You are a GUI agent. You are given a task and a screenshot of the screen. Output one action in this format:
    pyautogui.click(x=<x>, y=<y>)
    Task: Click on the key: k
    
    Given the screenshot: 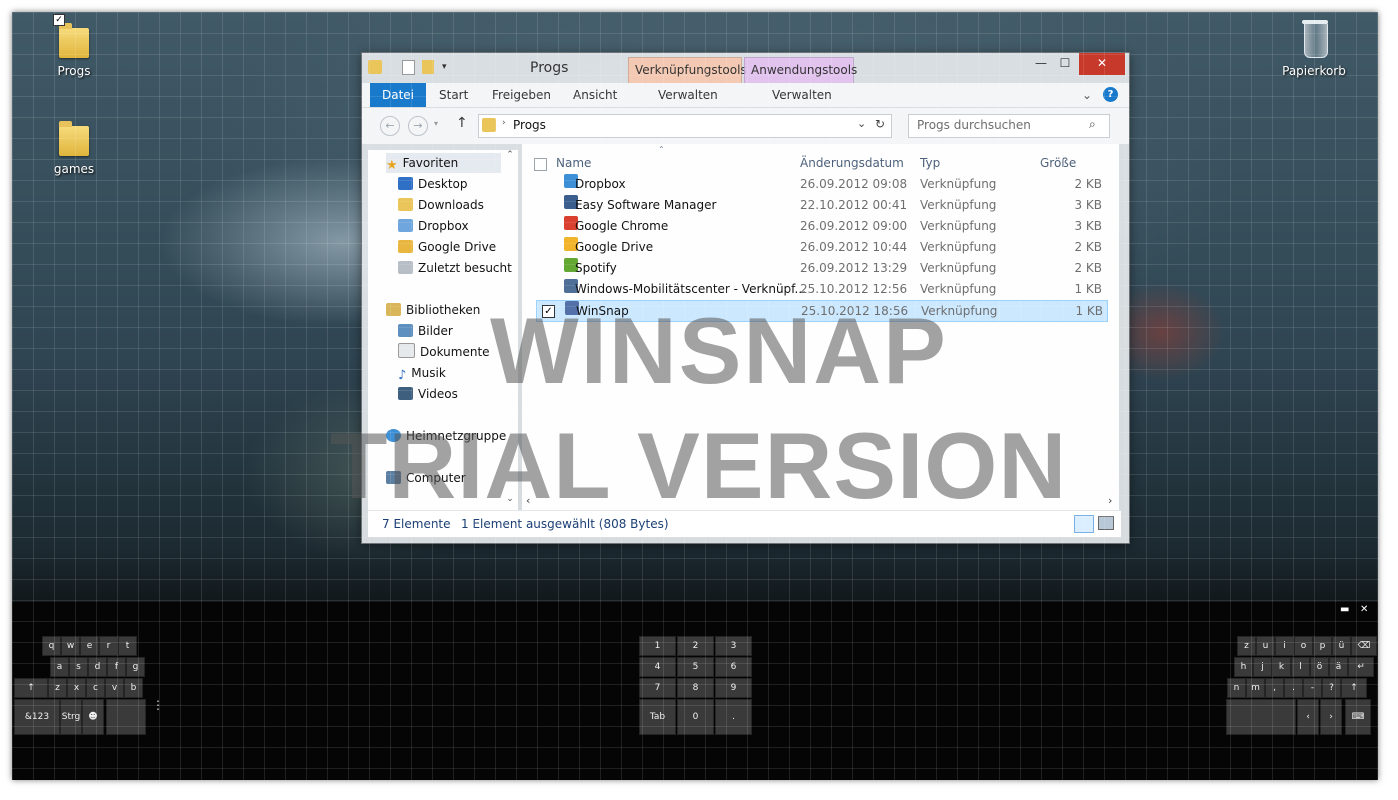 What is the action you would take?
    pyautogui.click(x=1281, y=667)
    